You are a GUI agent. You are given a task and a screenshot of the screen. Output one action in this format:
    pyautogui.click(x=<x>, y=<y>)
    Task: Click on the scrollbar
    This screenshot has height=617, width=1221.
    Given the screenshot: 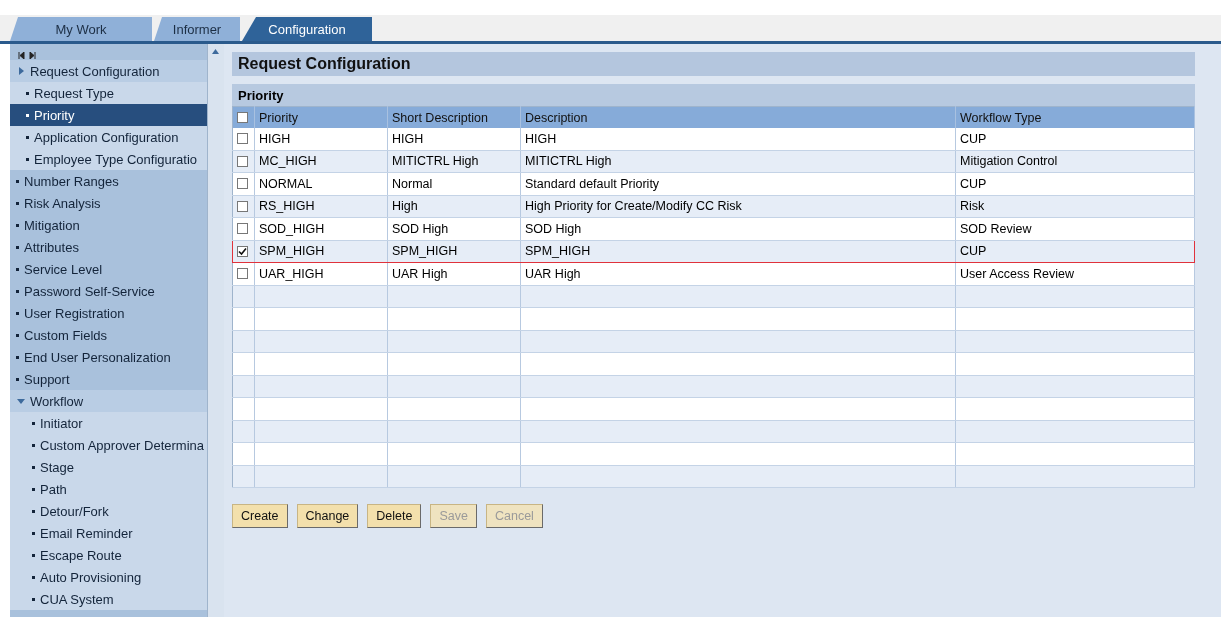 What is the action you would take?
    pyautogui.click(x=215, y=330)
    